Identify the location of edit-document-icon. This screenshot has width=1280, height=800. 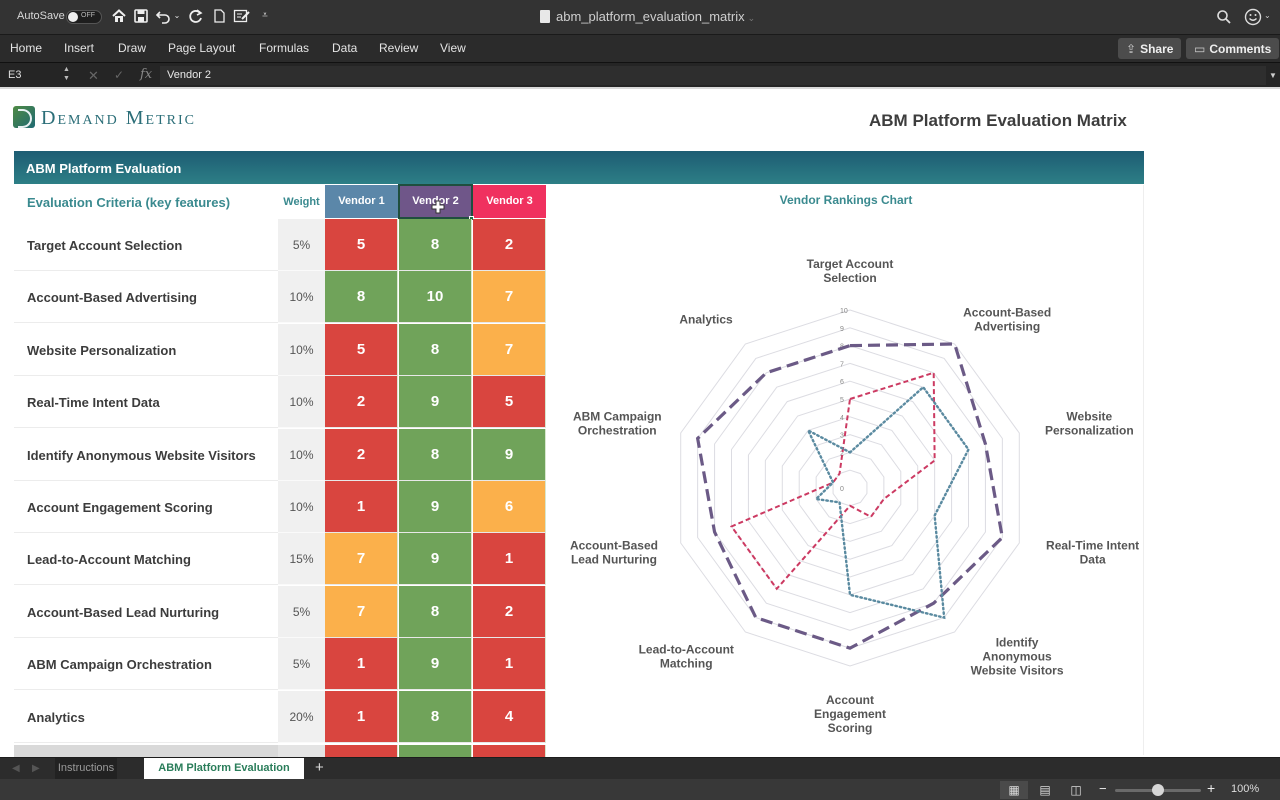
(241, 16).